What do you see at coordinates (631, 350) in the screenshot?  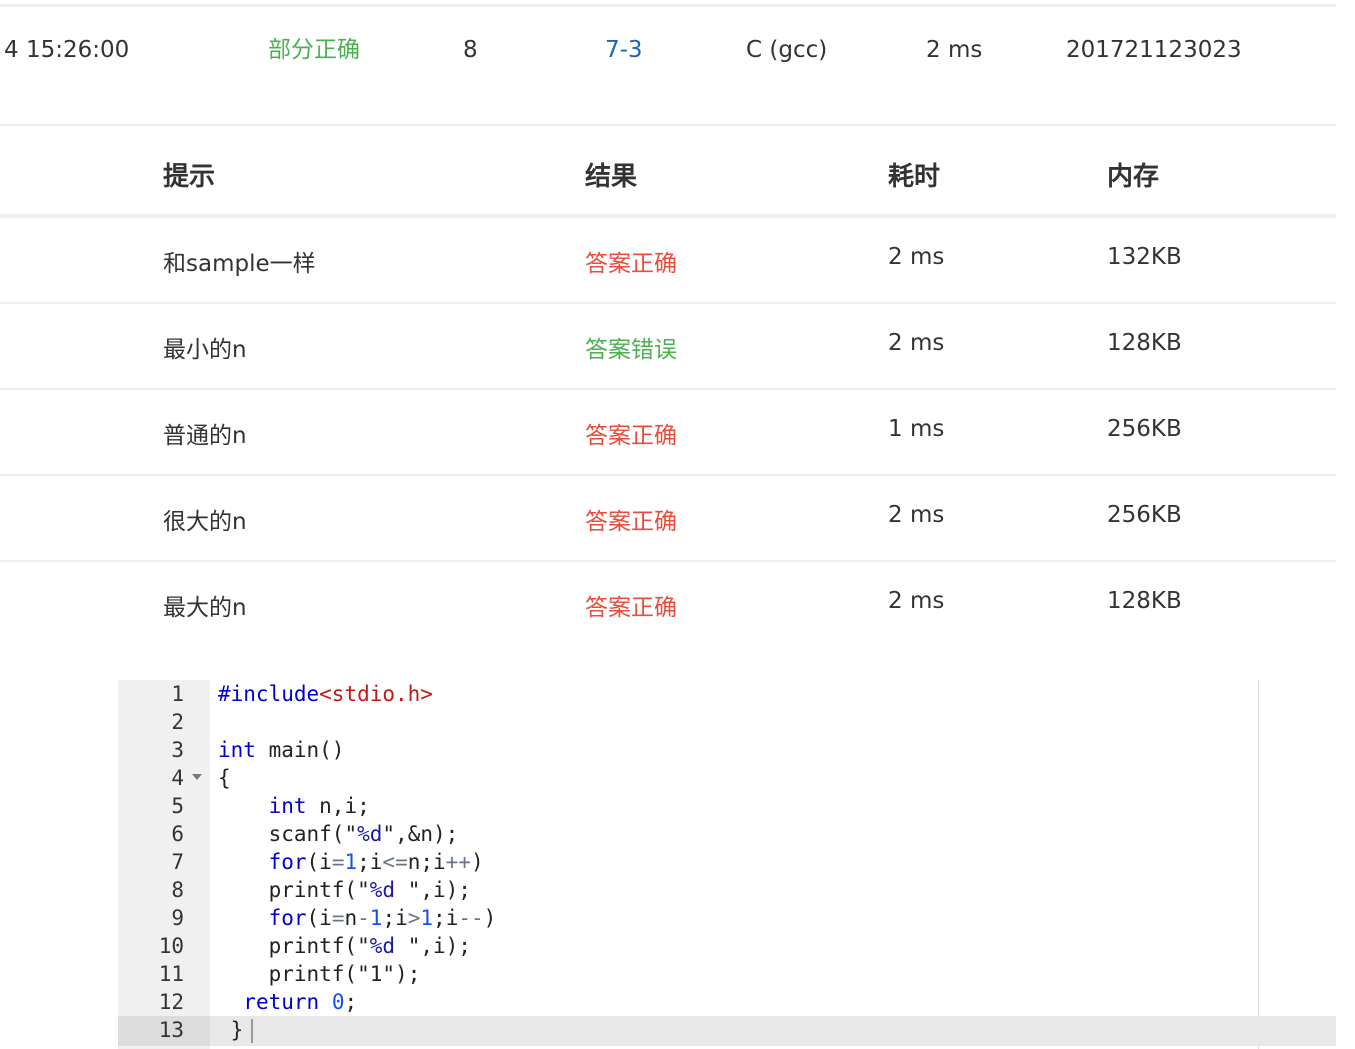 I see `row-result: 答案错误` at bounding box center [631, 350].